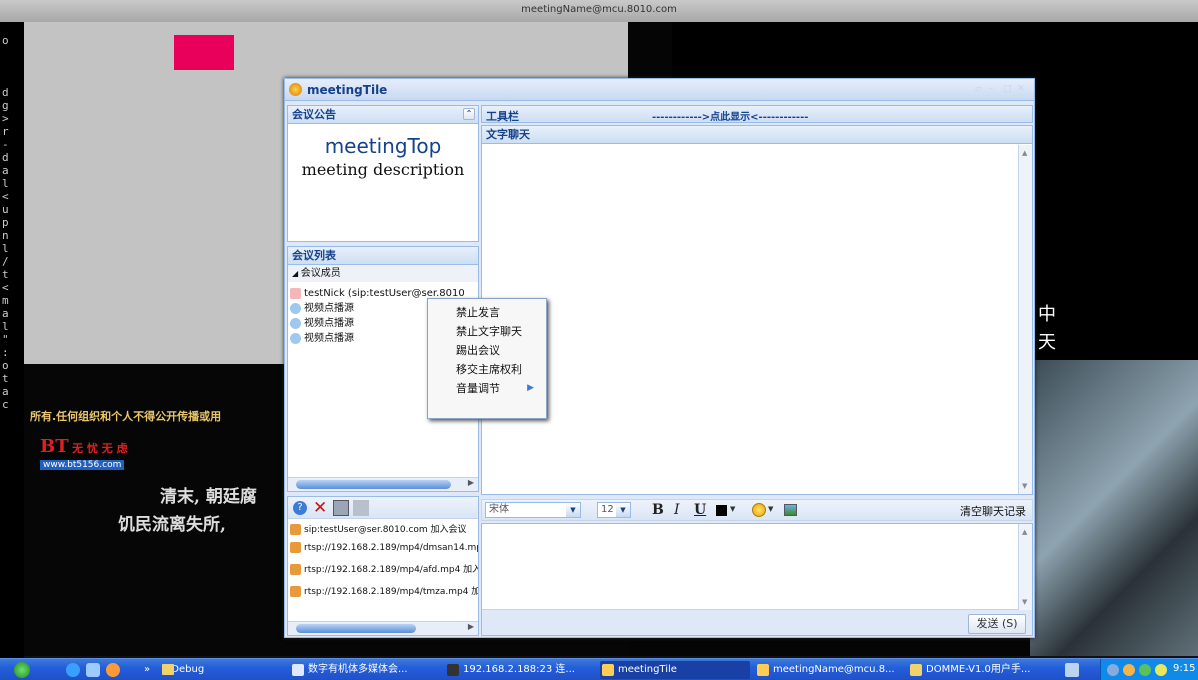 Image resolution: width=1198 pixels, height=680 pixels. Describe the element at coordinates (469, 114) in the screenshot. I see `collapse-icon: ⌃` at that location.